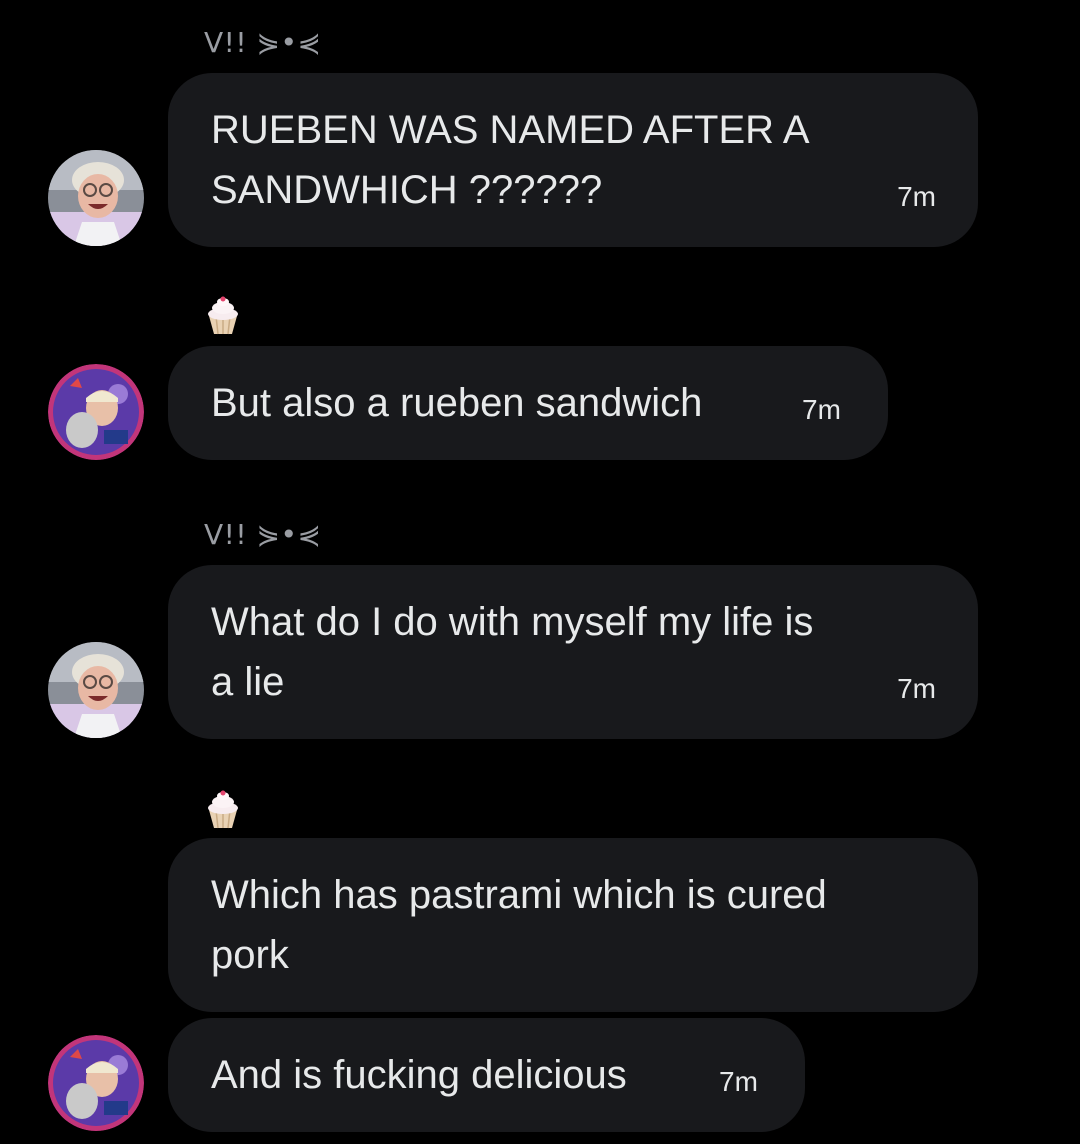  Describe the element at coordinates (519, 925) in the screenshot. I see `message-text: Which has pastrami which is cured pork` at that location.